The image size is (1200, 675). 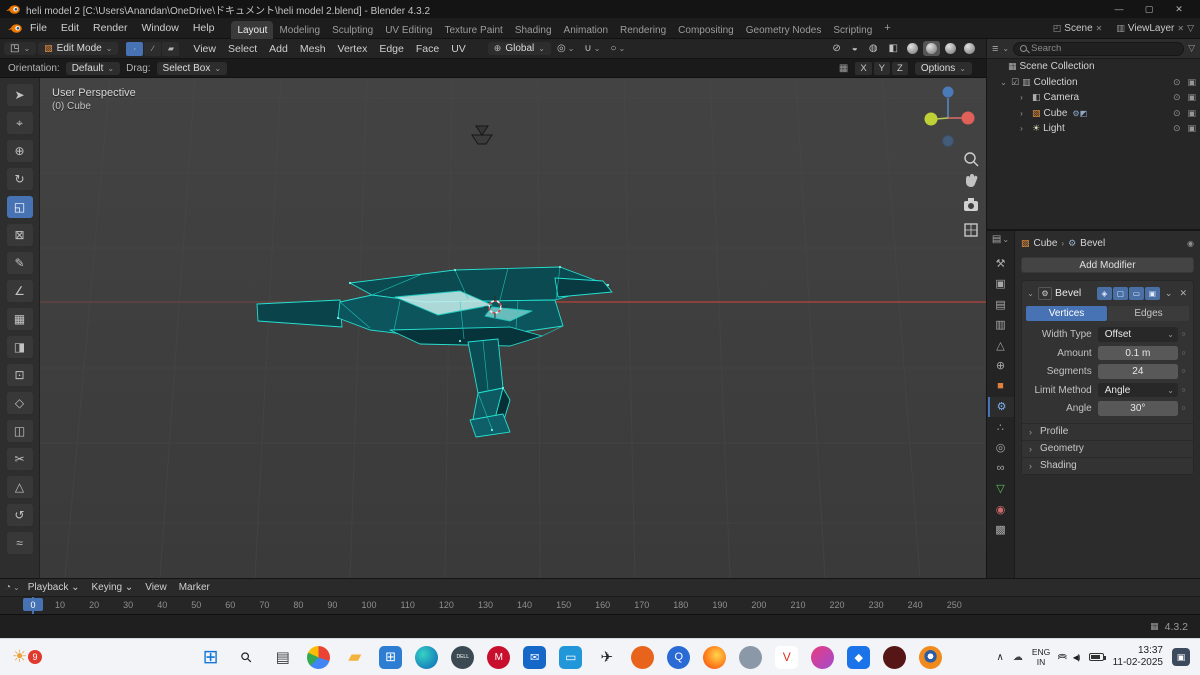 I want to click on viewport-menu: Edge, so click(x=391, y=49).